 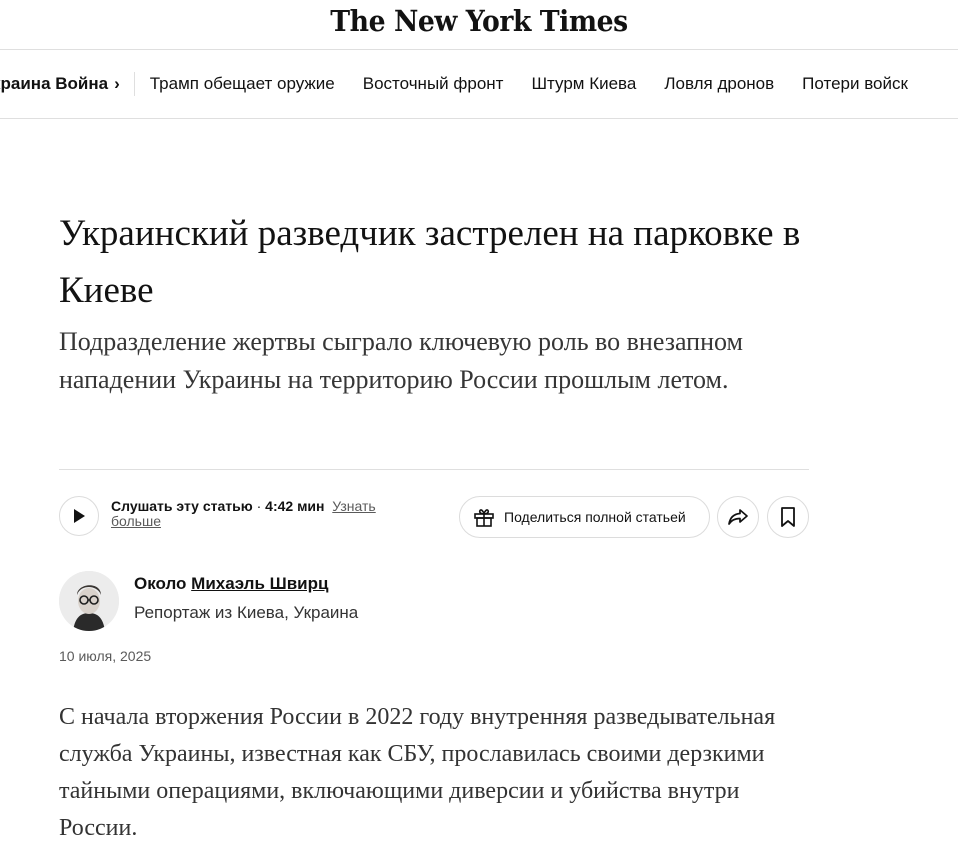 I want to click on nav-item-drone-catching: Ловля дронов, so click(x=719, y=84).